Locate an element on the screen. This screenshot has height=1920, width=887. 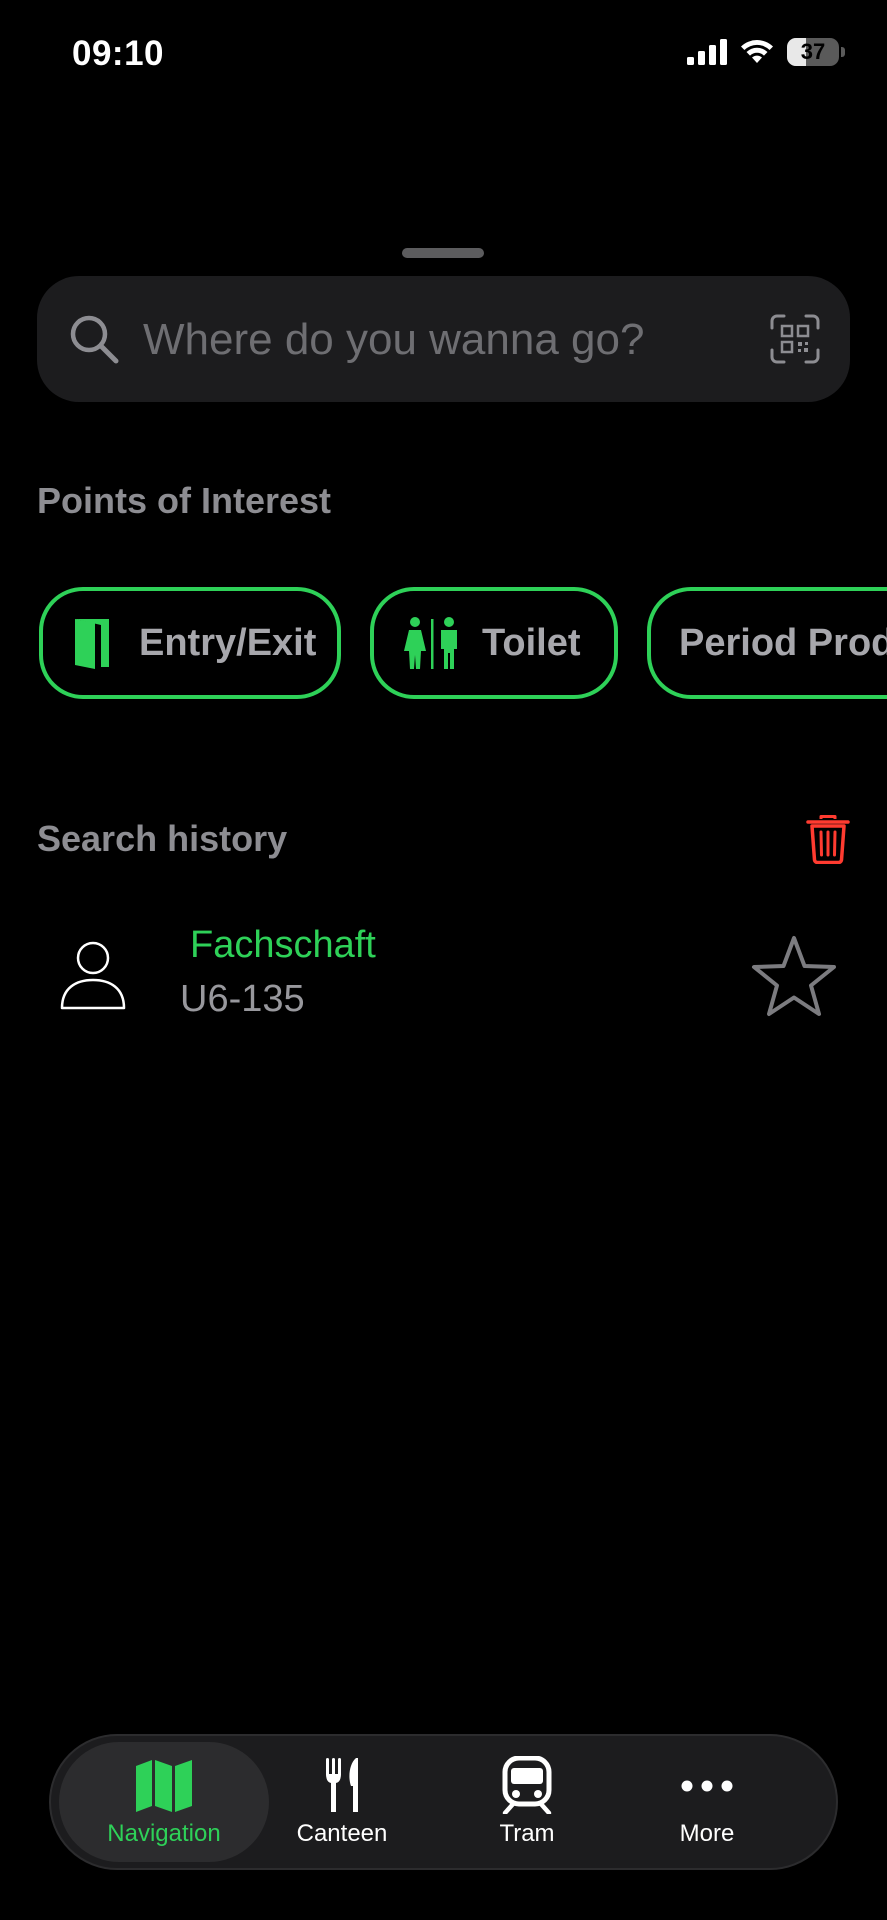
history-section-title: Search history is located at coordinates (162, 838).